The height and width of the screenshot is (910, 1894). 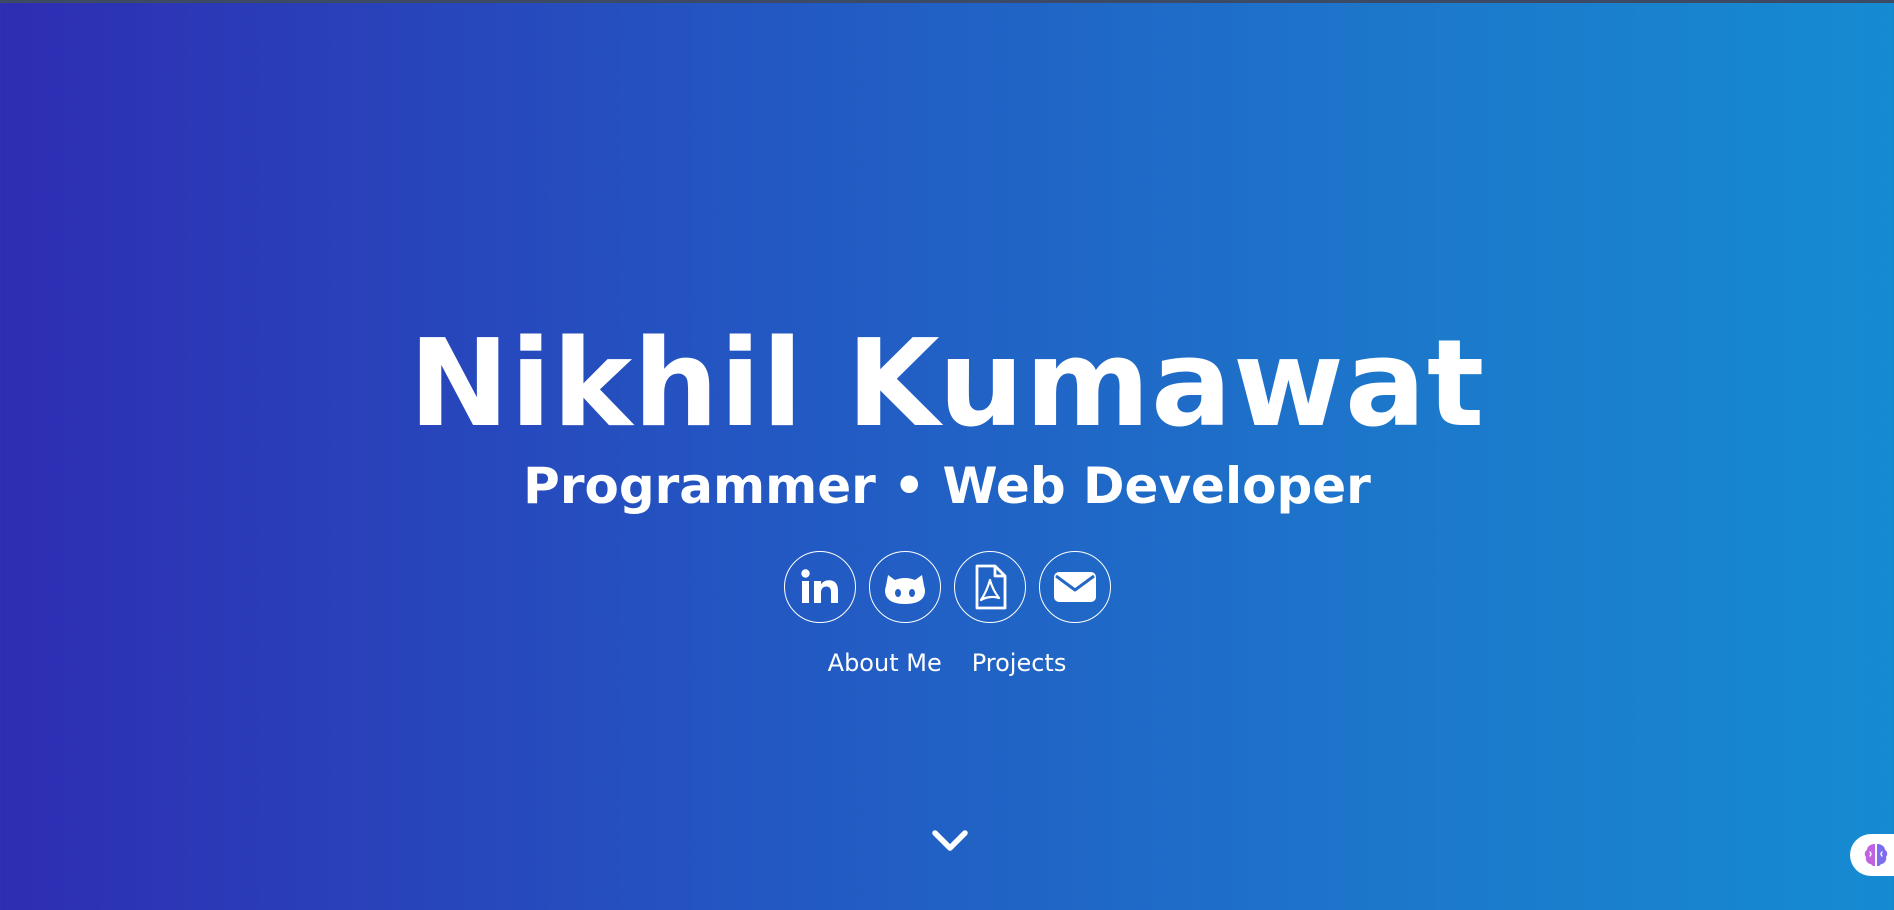 I want to click on chevron-down-icon, so click(x=950, y=840).